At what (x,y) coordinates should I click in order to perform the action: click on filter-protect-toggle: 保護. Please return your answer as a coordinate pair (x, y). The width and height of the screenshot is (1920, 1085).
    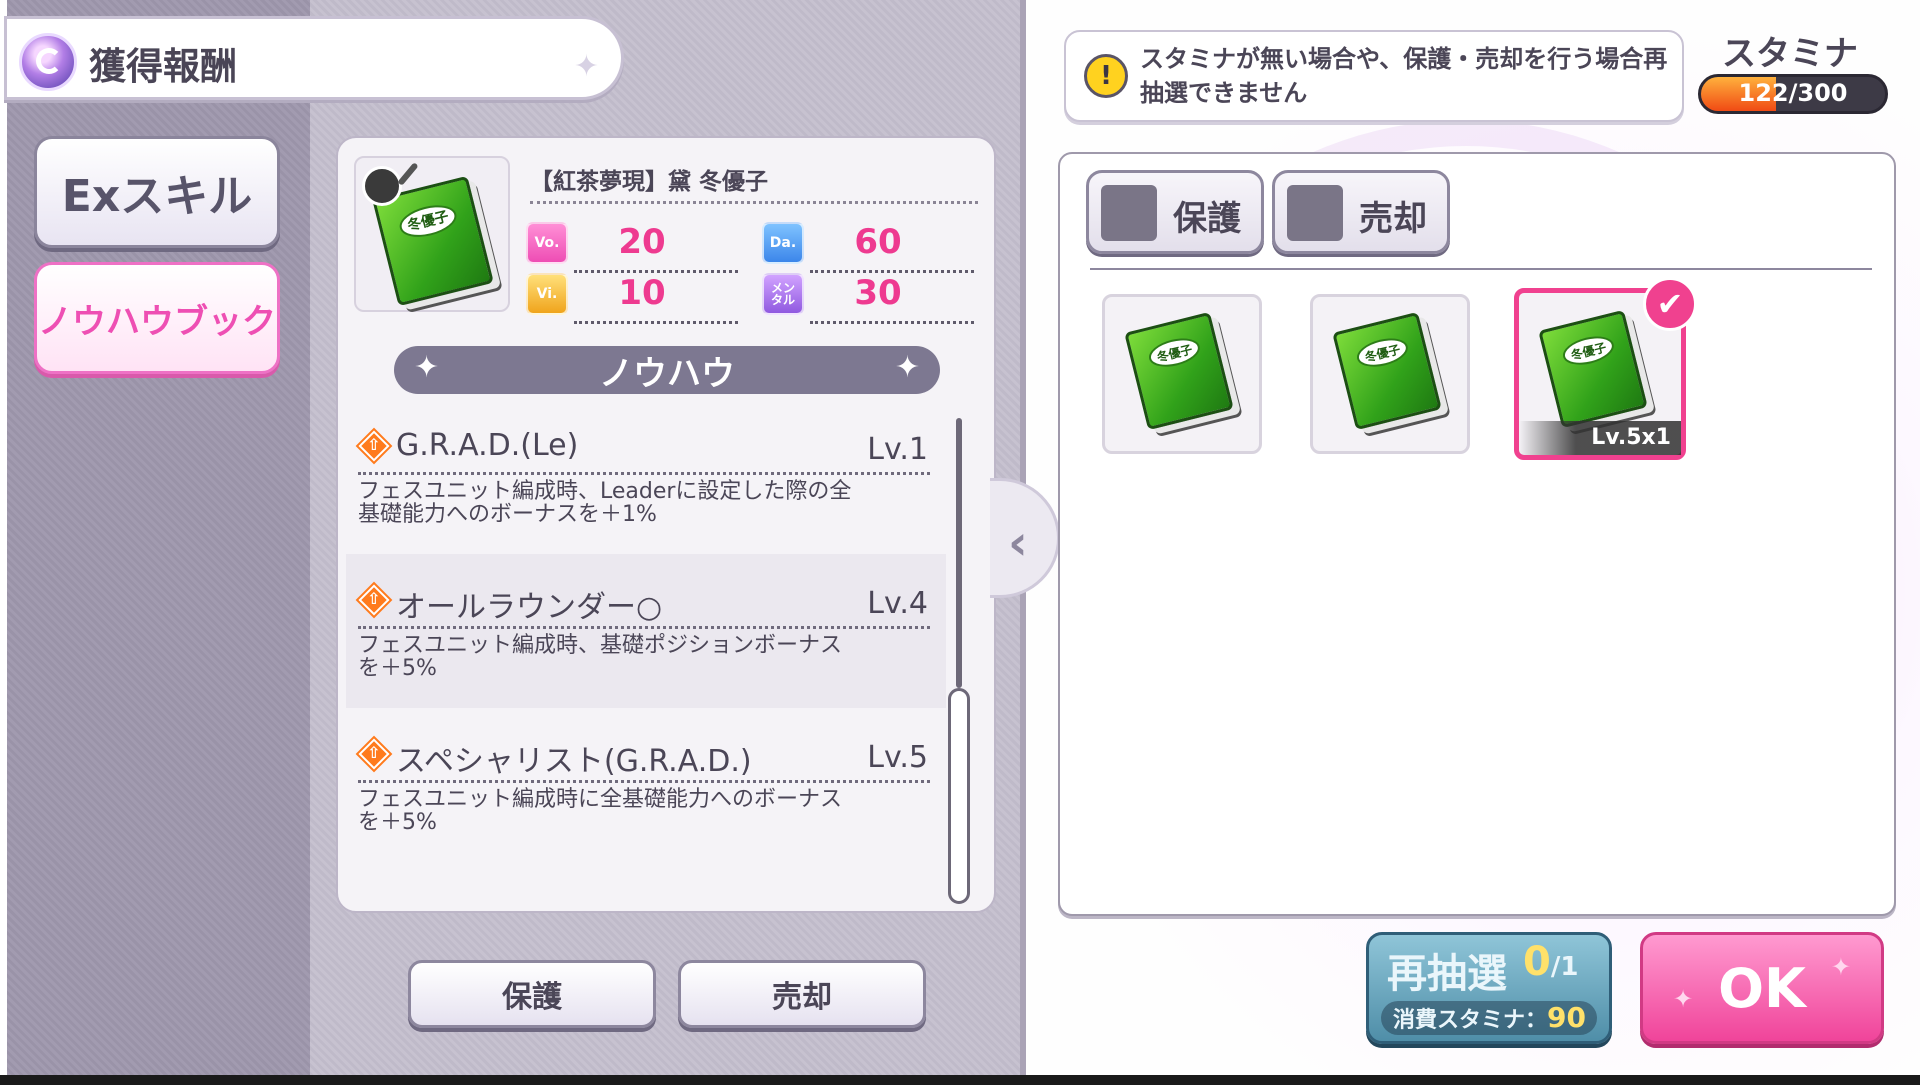
    Looking at the image, I should click on (1175, 212).